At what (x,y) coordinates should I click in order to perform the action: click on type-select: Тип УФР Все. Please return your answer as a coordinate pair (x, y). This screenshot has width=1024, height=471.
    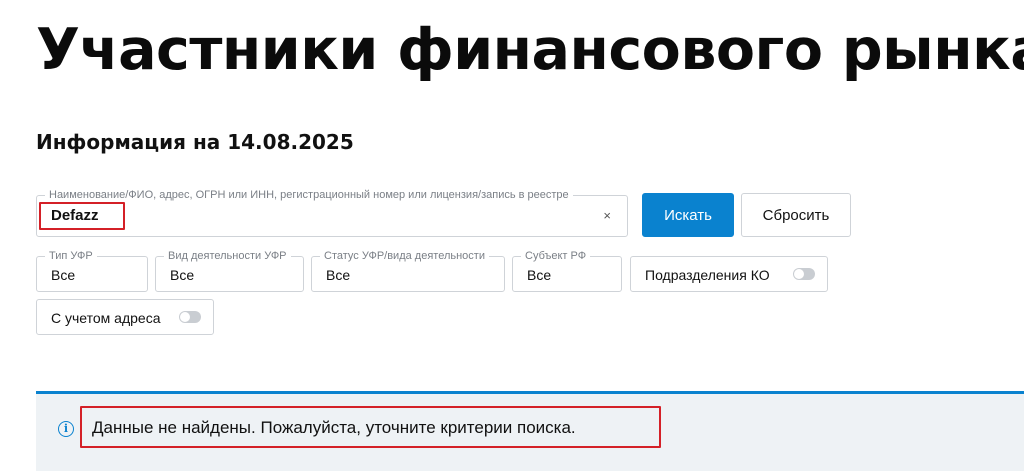
    Looking at the image, I should click on (92, 270).